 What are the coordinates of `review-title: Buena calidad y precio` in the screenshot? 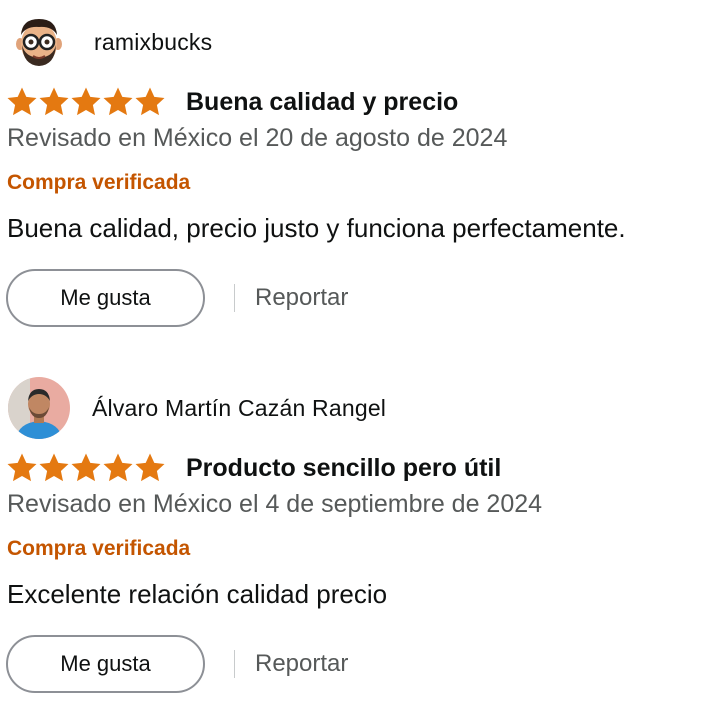 It's located at (322, 102).